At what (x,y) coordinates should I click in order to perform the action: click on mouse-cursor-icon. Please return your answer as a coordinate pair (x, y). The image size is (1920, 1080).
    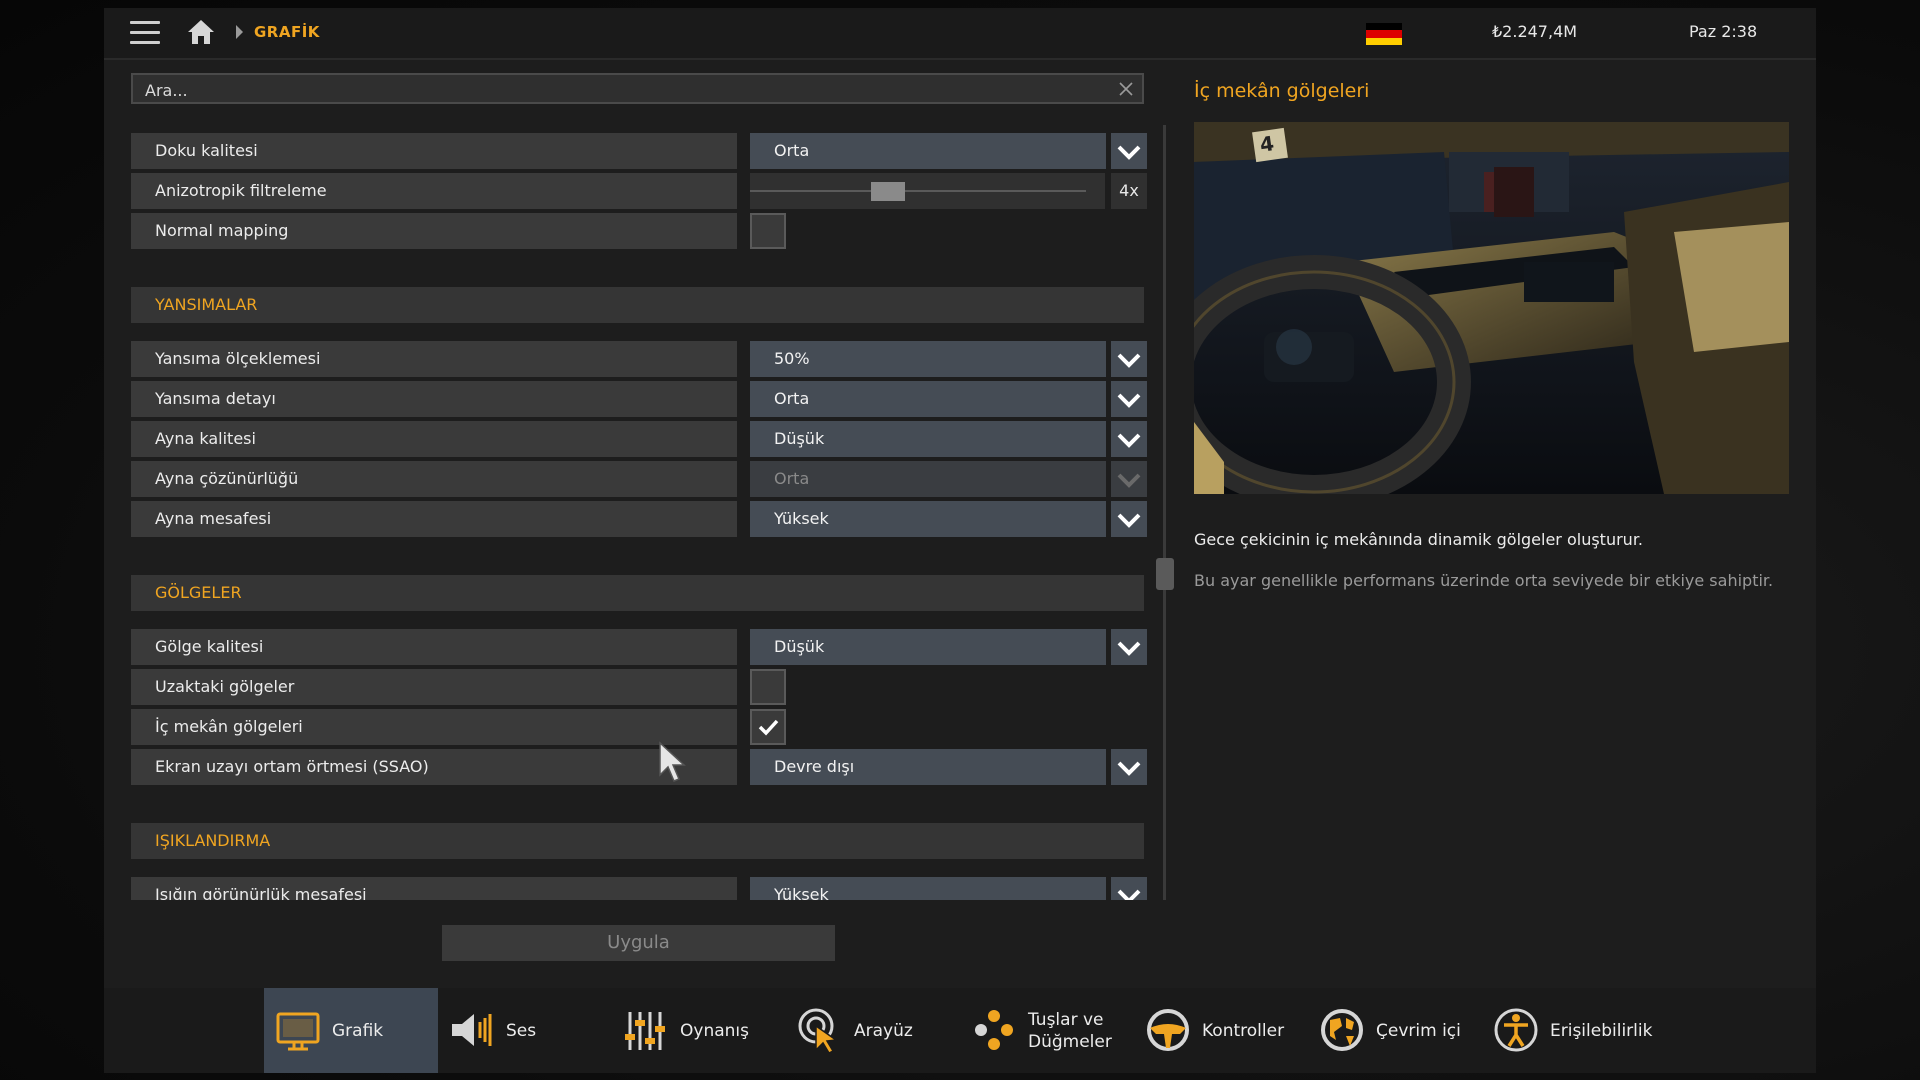
    Looking at the image, I should click on (672, 761).